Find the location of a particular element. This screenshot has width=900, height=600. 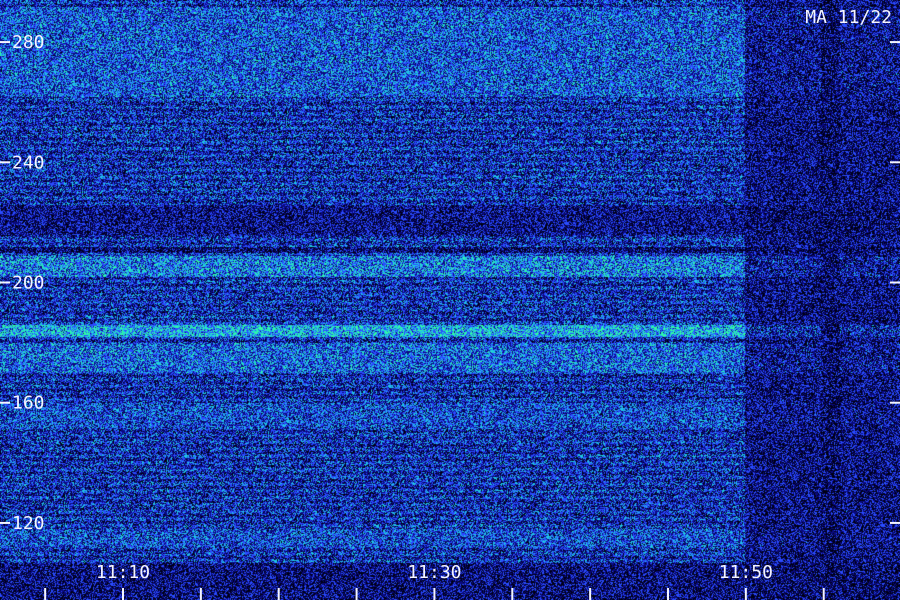

y-tick-label-120: 120 is located at coordinates (28, 523).